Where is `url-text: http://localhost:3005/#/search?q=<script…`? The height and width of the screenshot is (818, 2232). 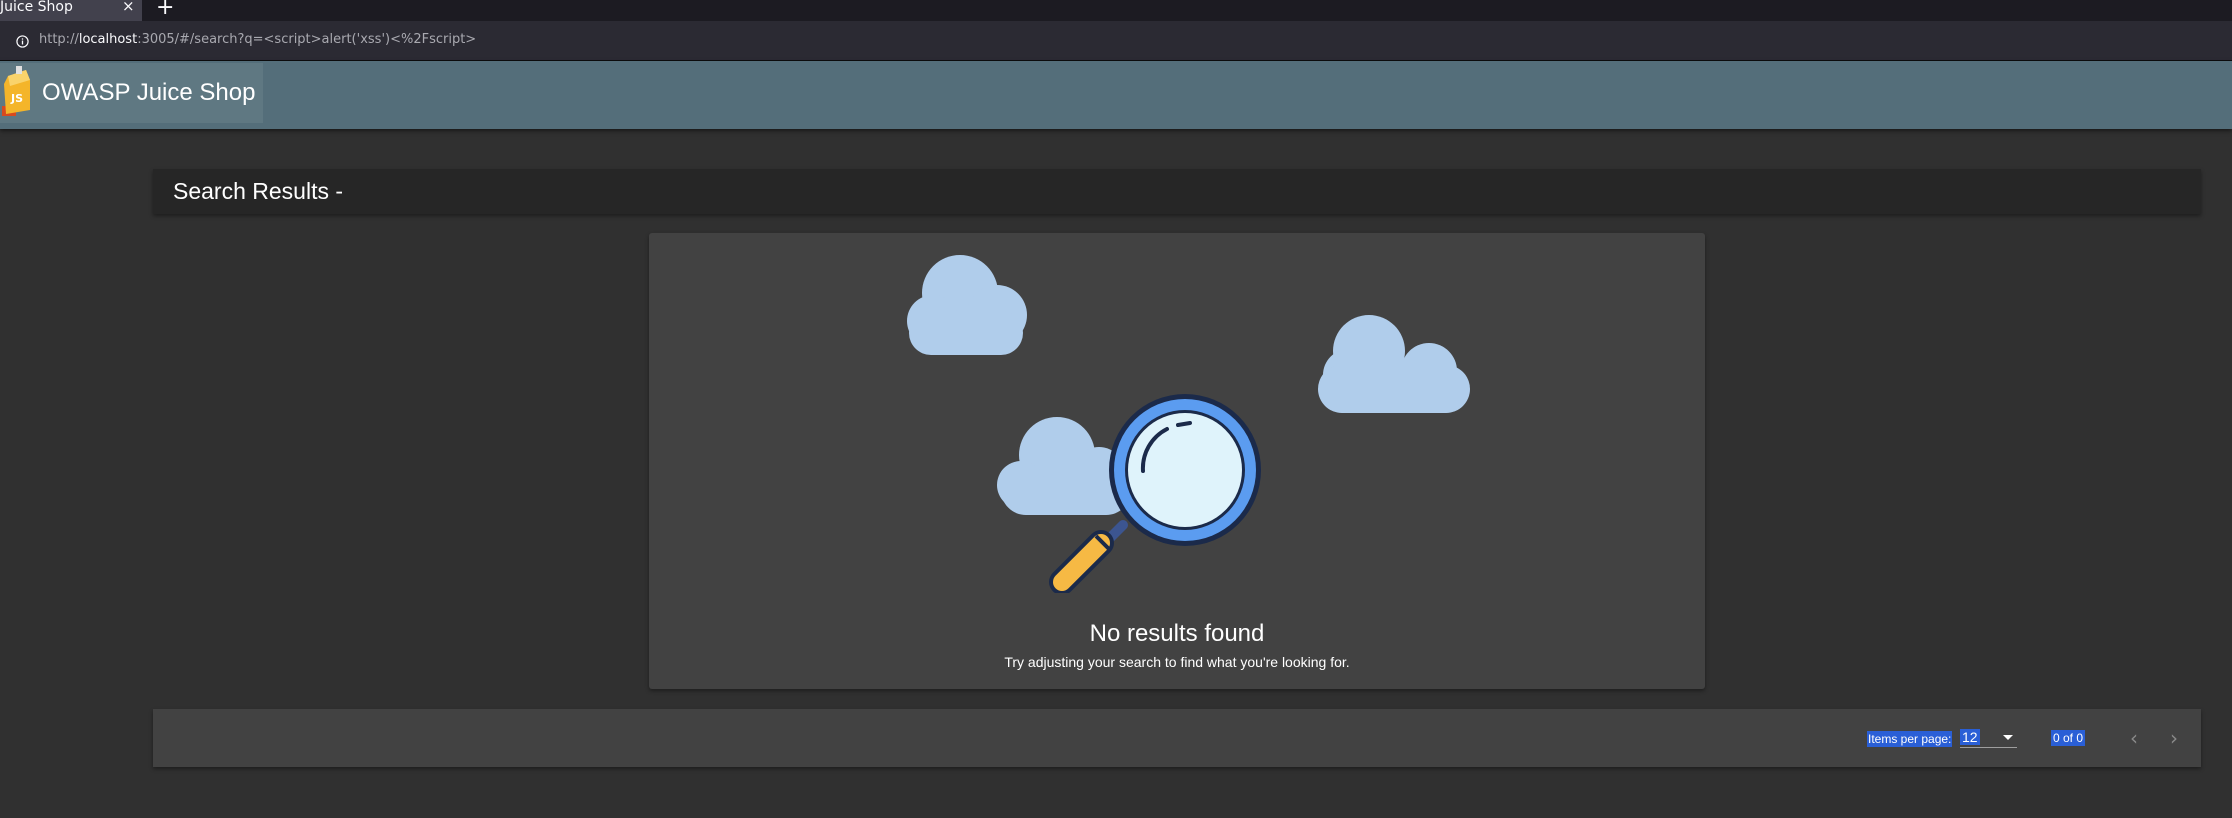
url-text: http://localhost:3005/#/search?q=<script… is located at coordinates (257, 39).